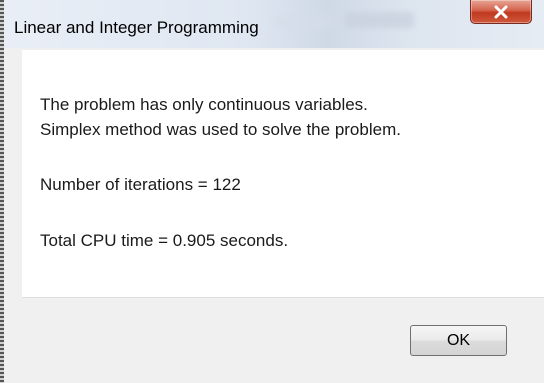 The width and height of the screenshot is (544, 383). I want to click on close-button, so click(501, 12).